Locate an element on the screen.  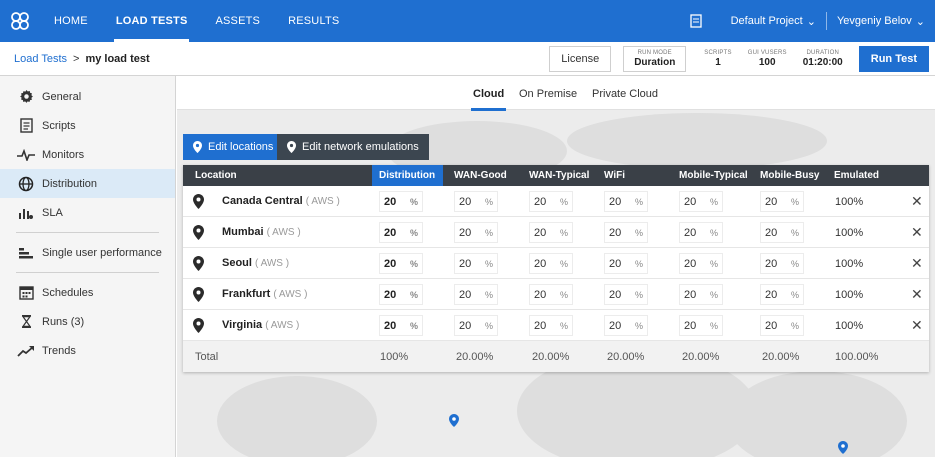
sidebar-divider is located at coordinates (87, 272).